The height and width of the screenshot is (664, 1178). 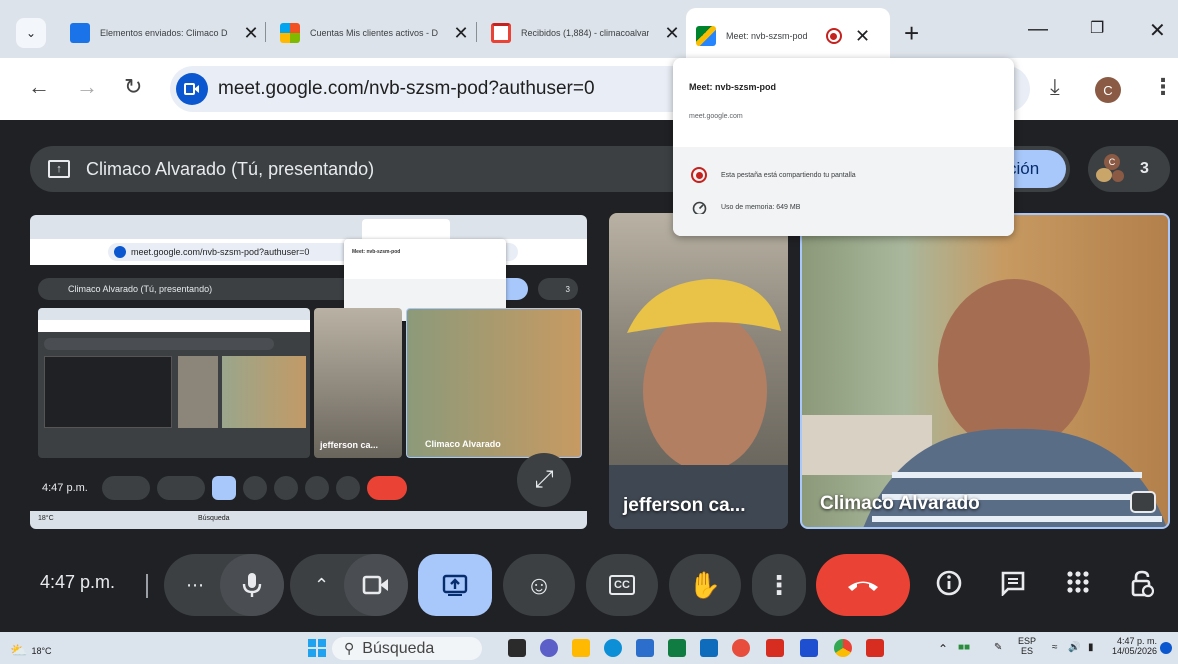 I want to click on tray-apps-icon: ■■, so click(x=964, y=647).